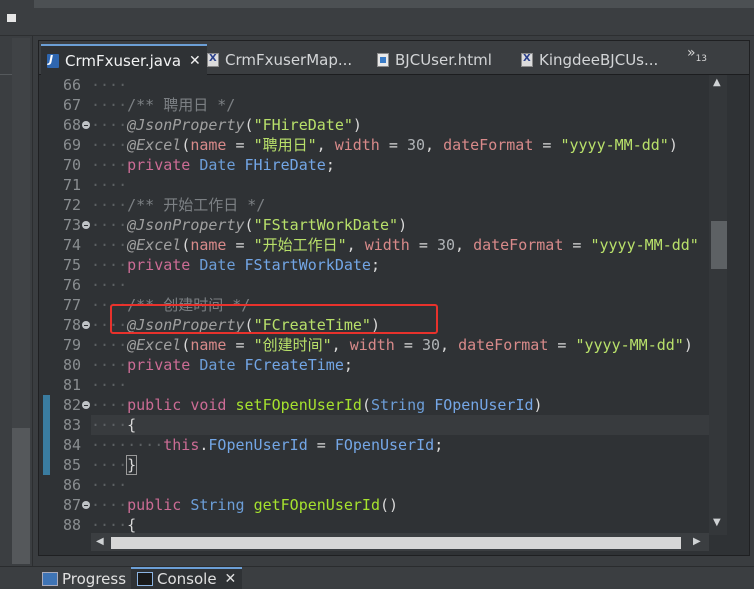  I want to click on code-comment: /** 开始工作日 */, so click(196, 205).